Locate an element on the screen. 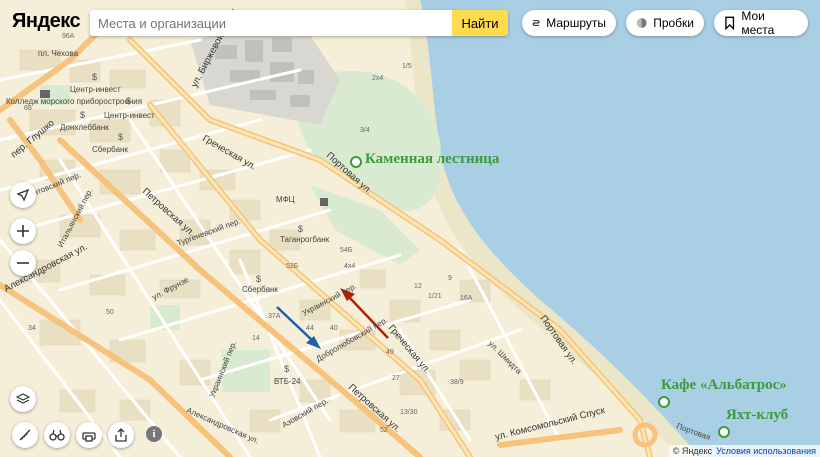  yacht-club-label: Яхт-клуб is located at coordinates (757, 415).